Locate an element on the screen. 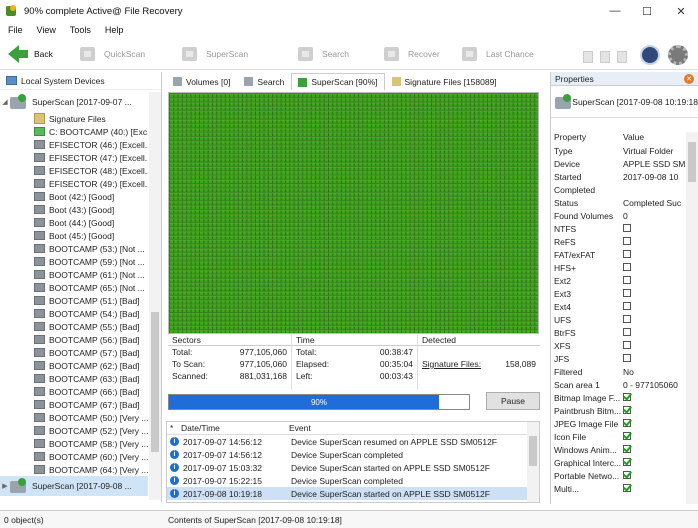  tab-volumes: Volumes [0] is located at coordinates (201, 81).